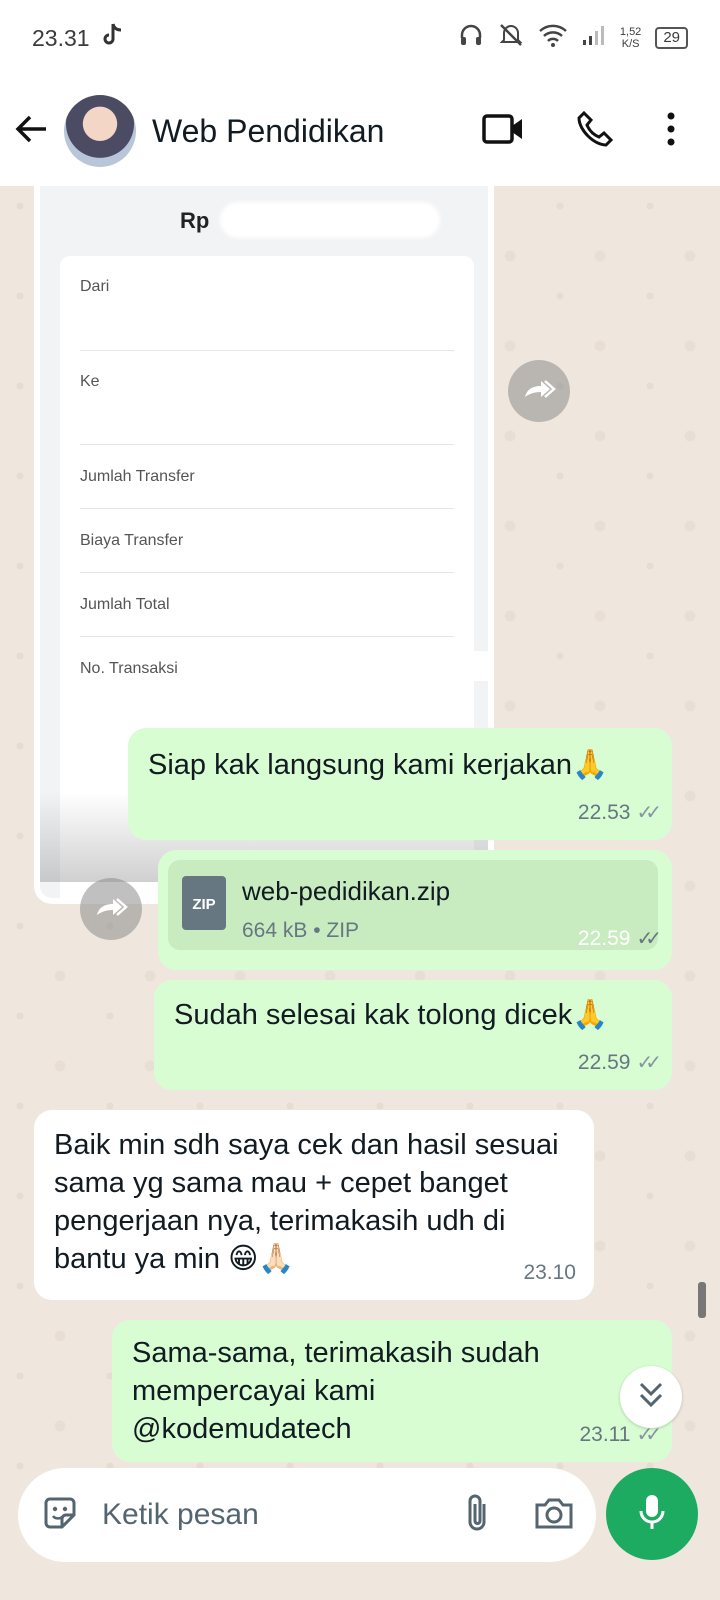  I want to click on receipt-field-transaction-no: No. Transaksi, so click(129, 668).